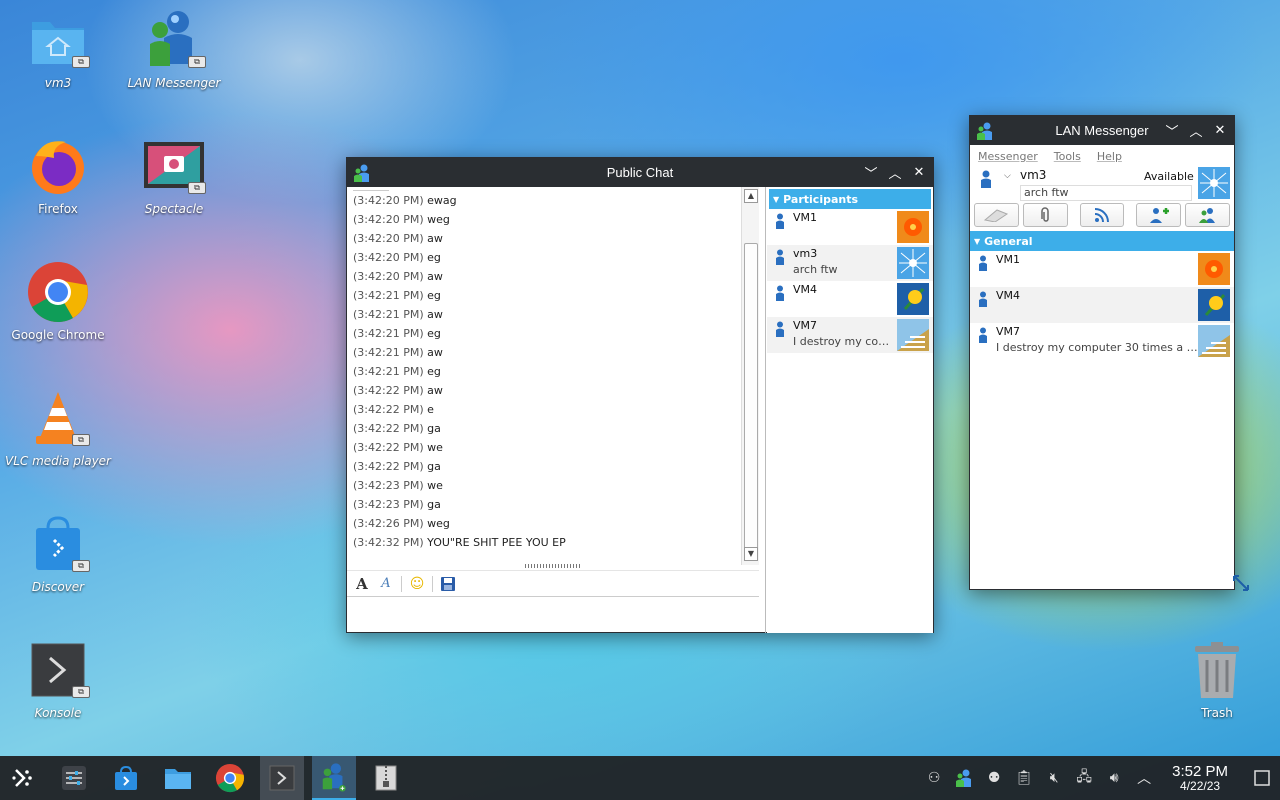  I want to click on volume-icon: 🔊︎, so click(1114, 778).